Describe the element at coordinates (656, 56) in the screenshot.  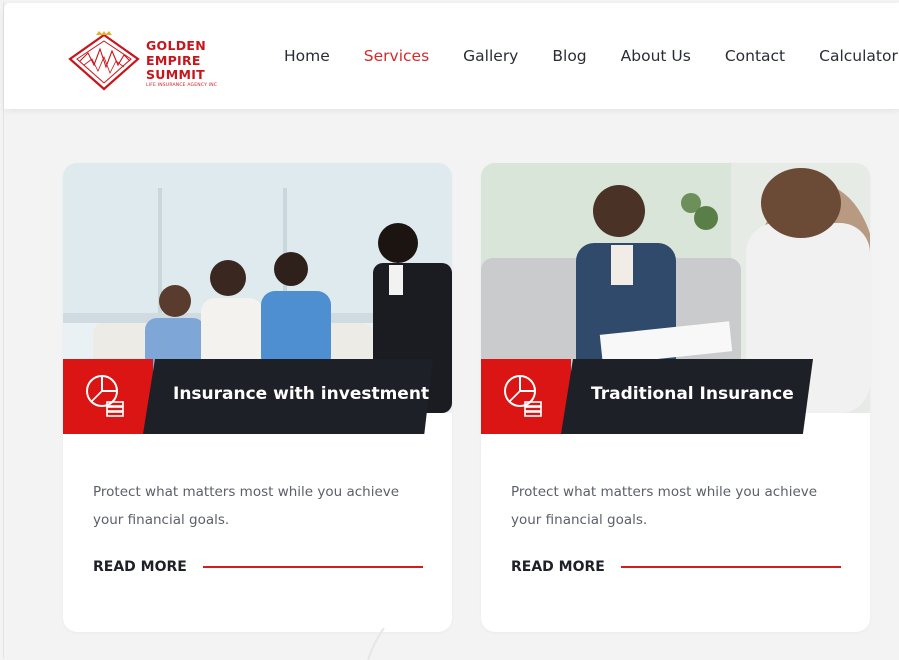
I see `nav-about-us: About Us` at that location.